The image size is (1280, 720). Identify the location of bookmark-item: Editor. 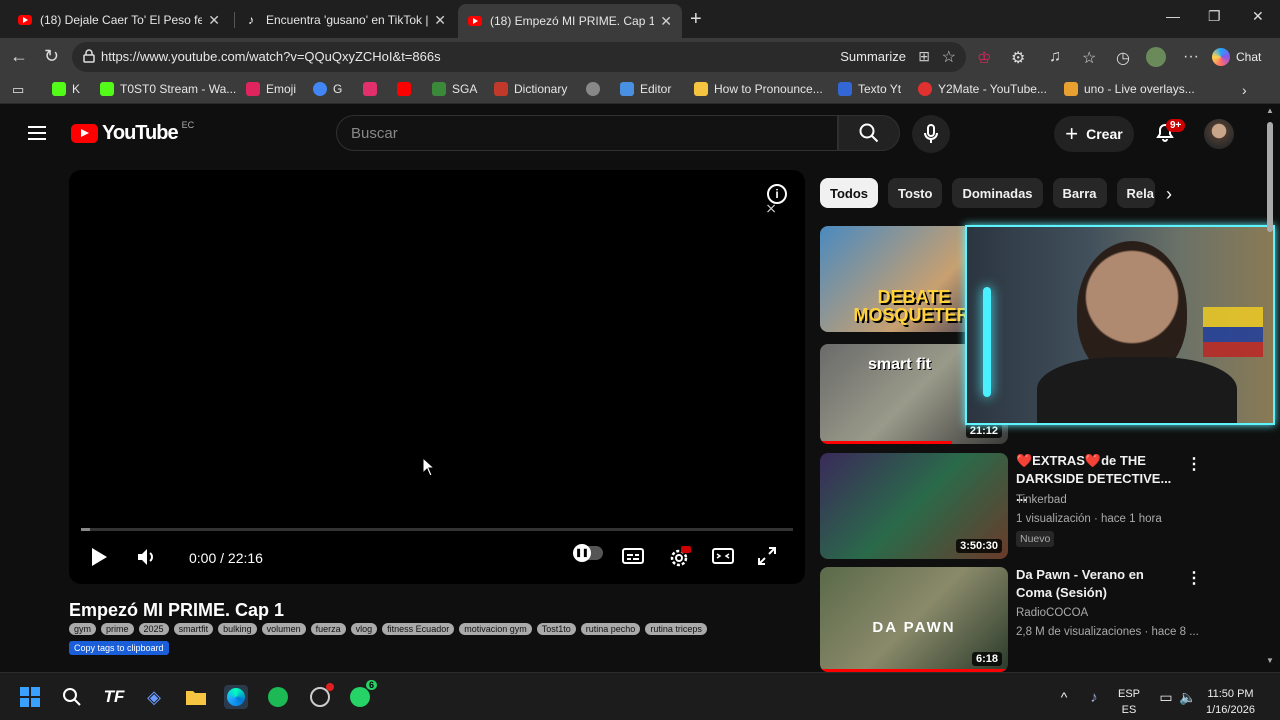
(645, 89).